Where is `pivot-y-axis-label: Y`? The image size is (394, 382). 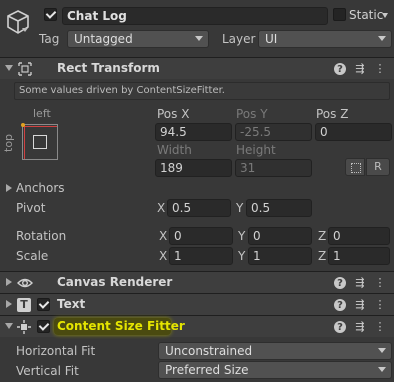
pivot-y-axis-label: Y is located at coordinates (239, 208).